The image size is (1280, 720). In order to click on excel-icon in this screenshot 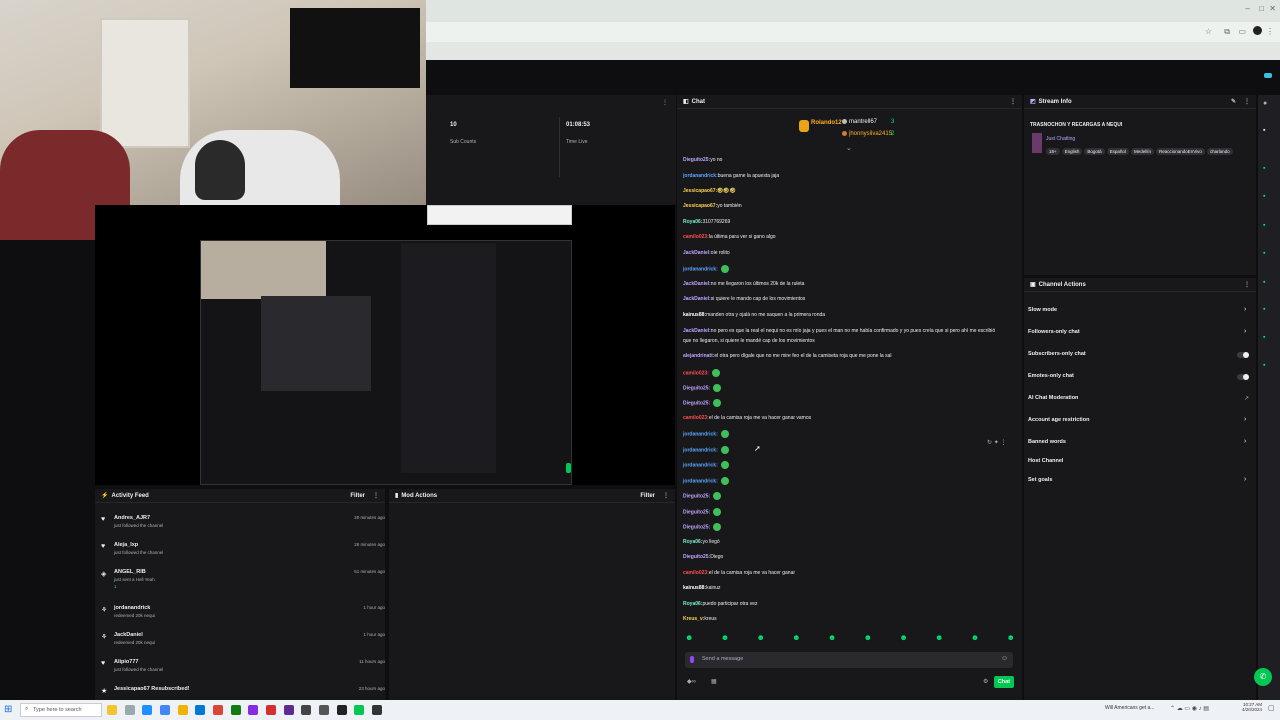, I will do `click(235, 710)`.